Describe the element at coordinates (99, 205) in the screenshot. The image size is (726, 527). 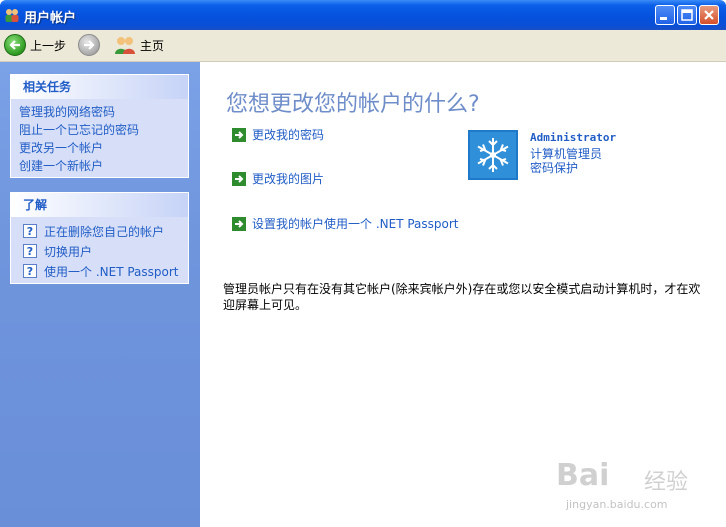
I see `learn-about-header: 了解` at that location.